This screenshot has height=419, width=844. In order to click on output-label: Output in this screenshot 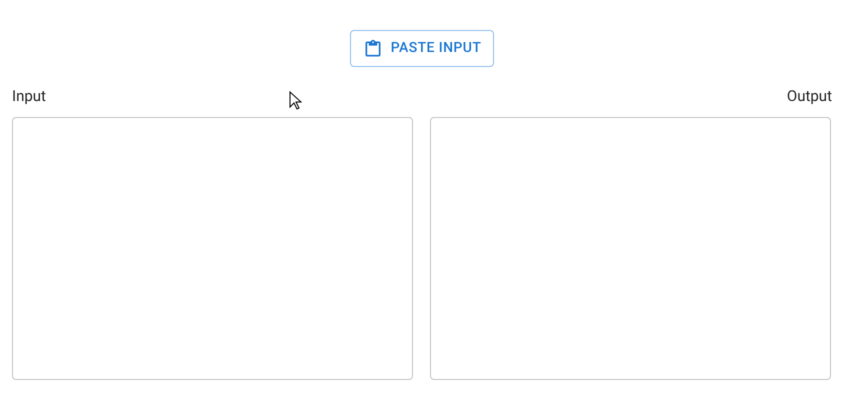, I will do `click(809, 96)`.